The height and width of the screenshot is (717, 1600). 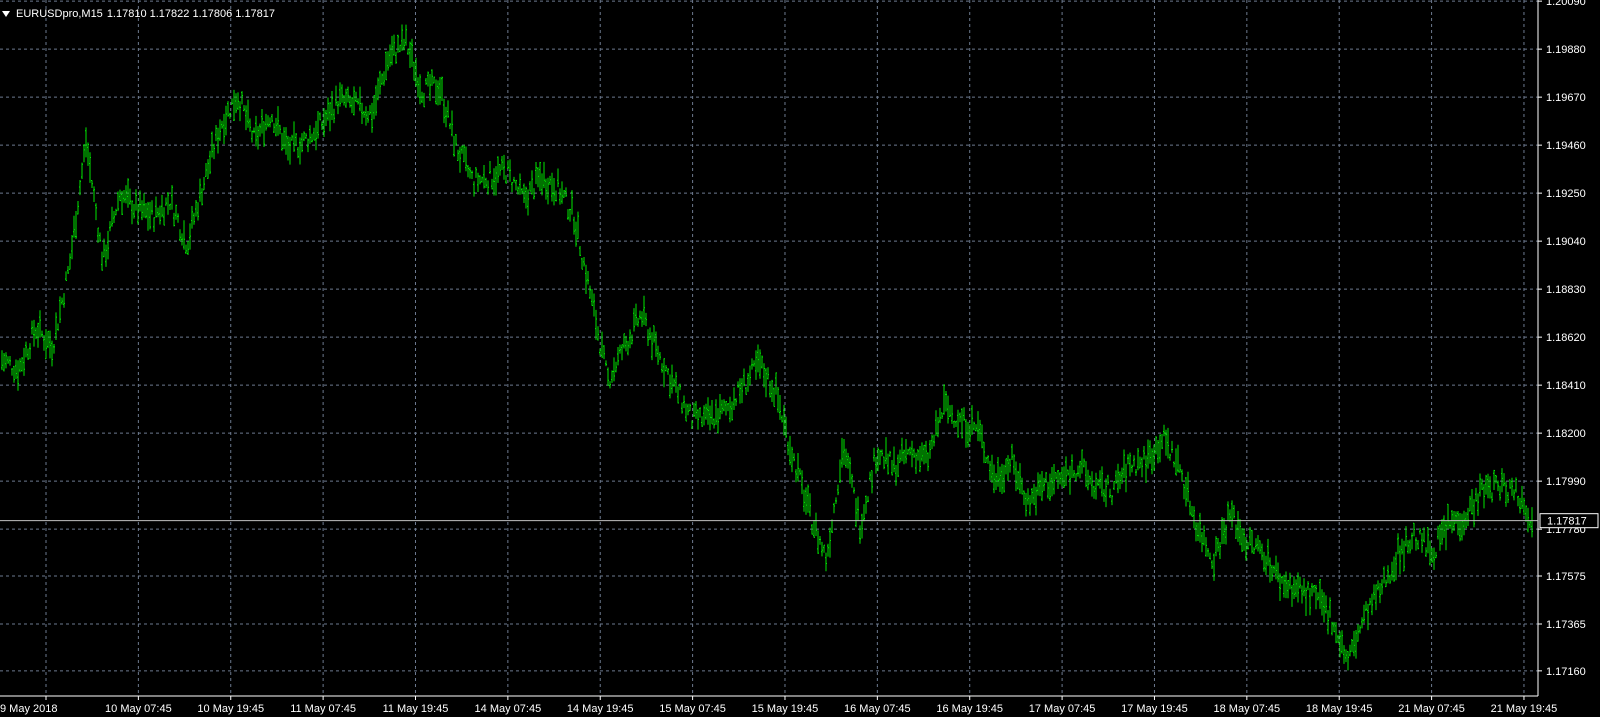 What do you see at coordinates (508, 709) in the screenshot?
I see `time-tick-label: 14 May 07:45` at bounding box center [508, 709].